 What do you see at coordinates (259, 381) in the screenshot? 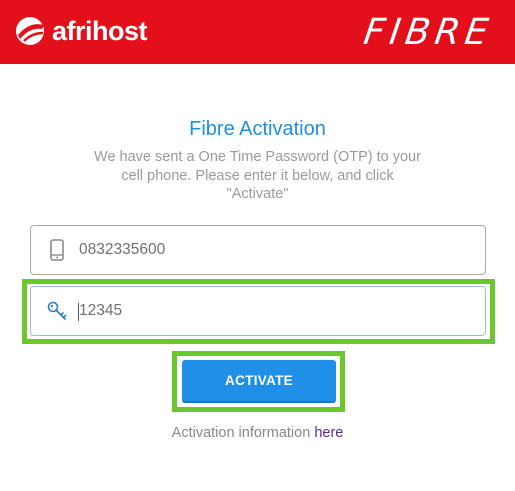
I see `activate-button: ACTIVATE` at bounding box center [259, 381].